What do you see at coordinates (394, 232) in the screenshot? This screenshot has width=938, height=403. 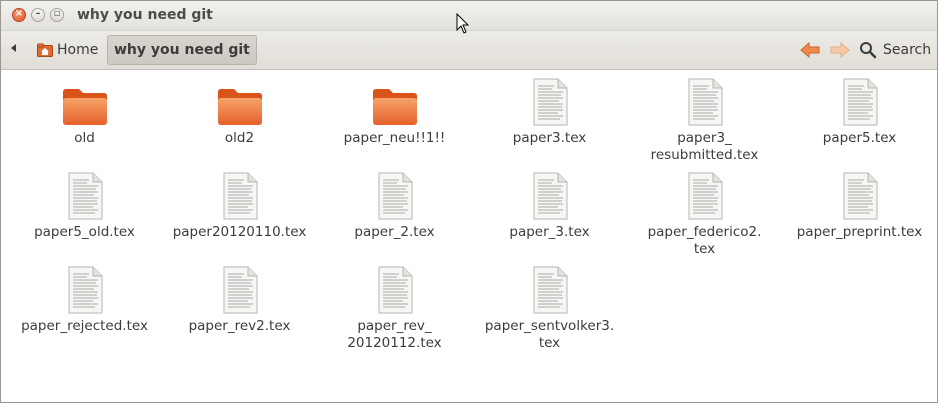 I see `item-label: paper_2.tex` at bounding box center [394, 232].